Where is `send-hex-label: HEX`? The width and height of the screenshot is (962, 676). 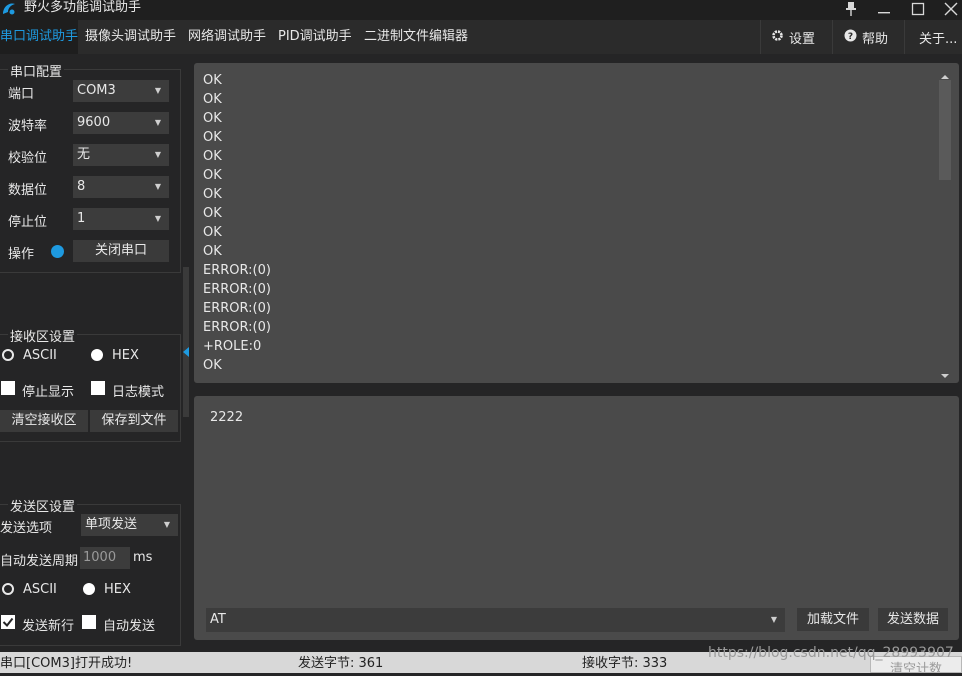 send-hex-label: HEX is located at coordinates (117, 589).